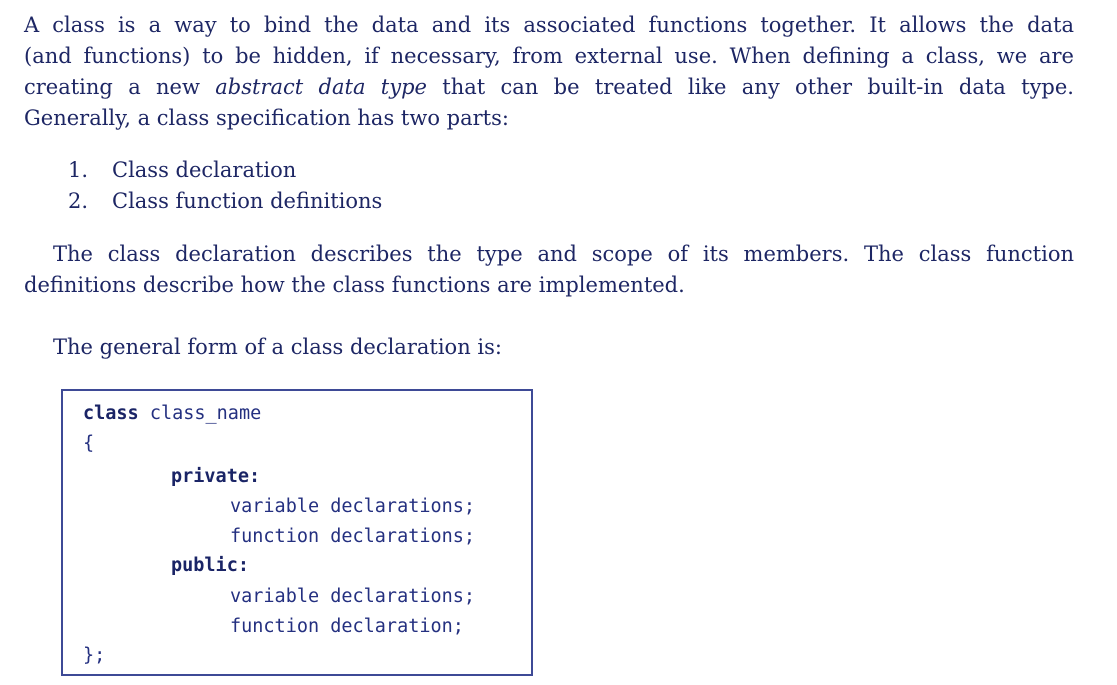 The image size is (1117, 685). What do you see at coordinates (216, 476) in the screenshot?
I see `private-keyword: private:` at bounding box center [216, 476].